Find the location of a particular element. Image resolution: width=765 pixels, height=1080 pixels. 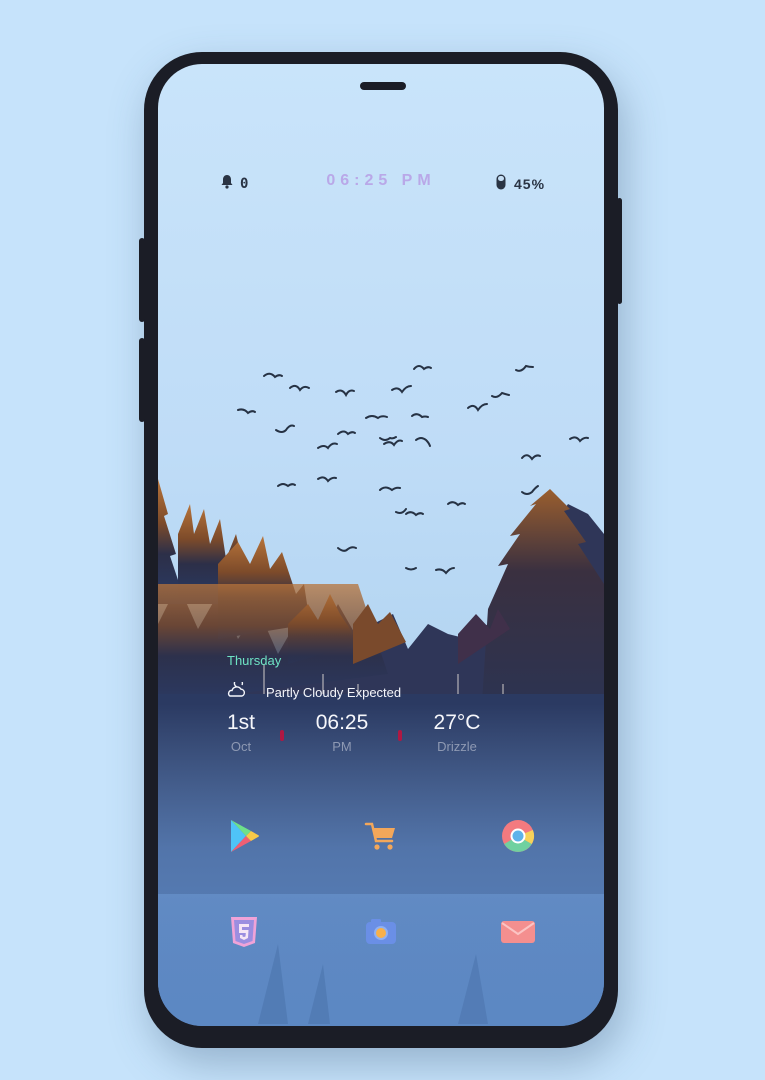

date-stat: 1st Oct is located at coordinates (241, 732).